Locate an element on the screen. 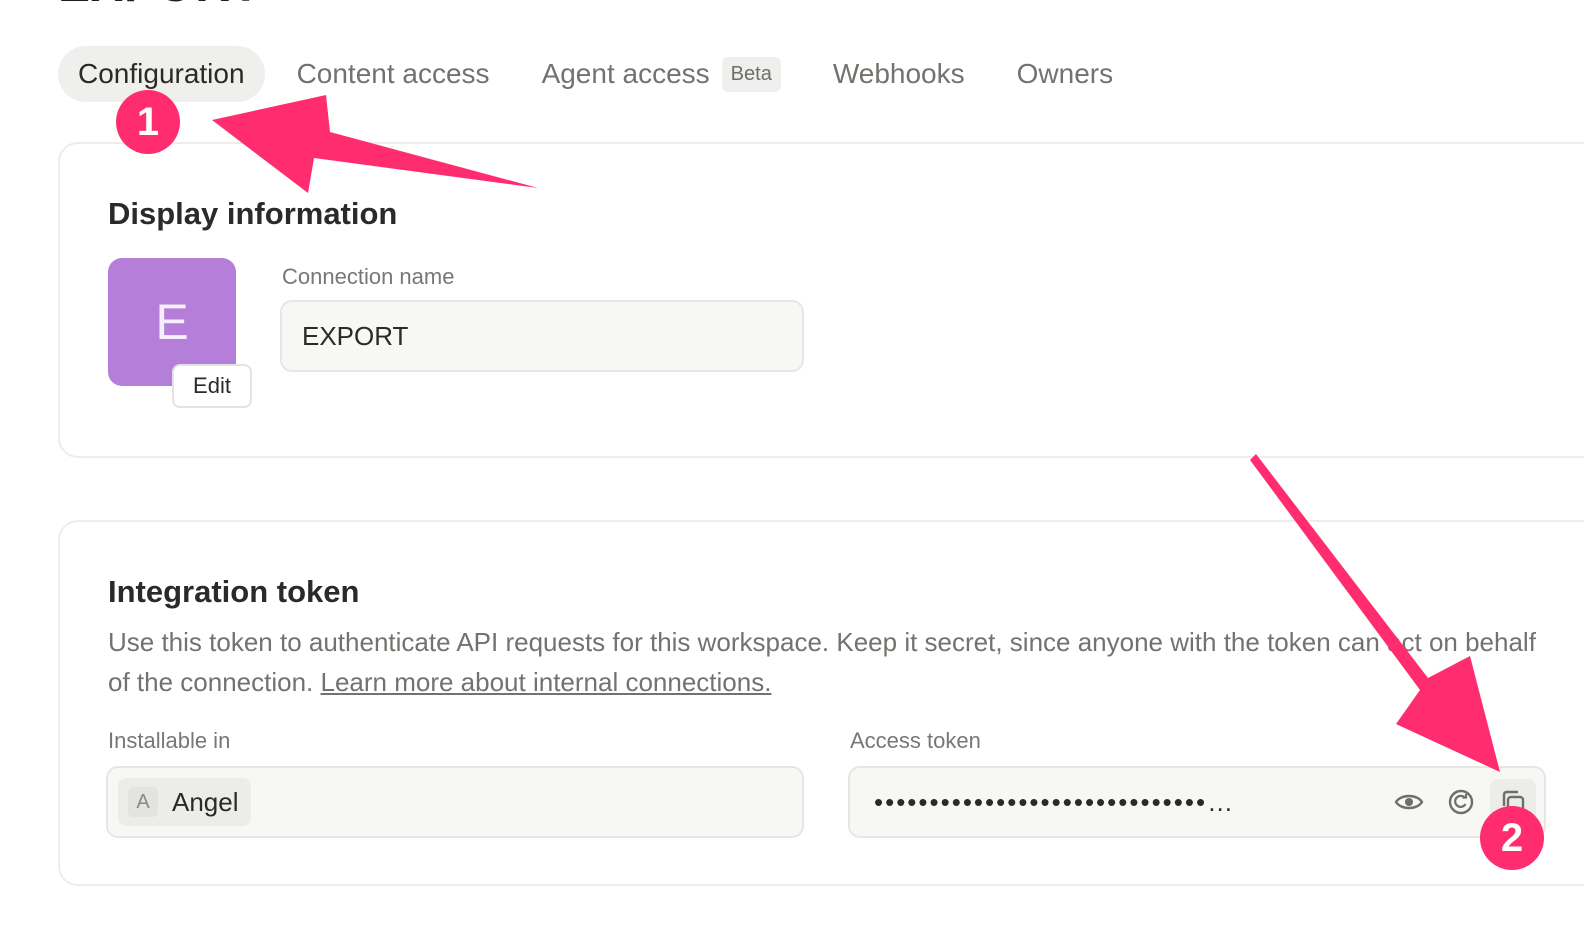 The image size is (1584, 941). arrow-2-icon is located at coordinates (1375, 613).